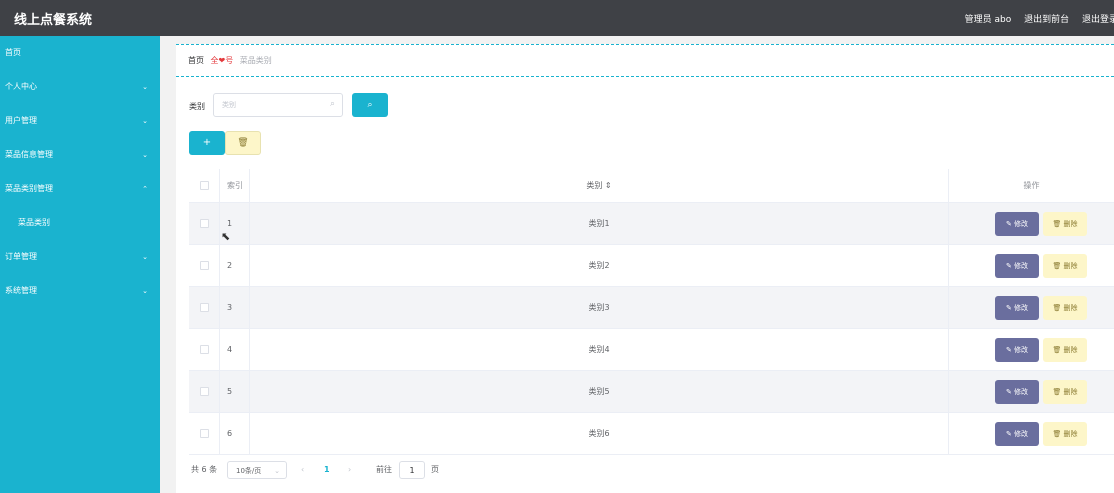 The image size is (1114, 493). Describe the element at coordinates (255, 60) in the screenshot. I see `breadcrumb-current: 菜品类别` at that location.